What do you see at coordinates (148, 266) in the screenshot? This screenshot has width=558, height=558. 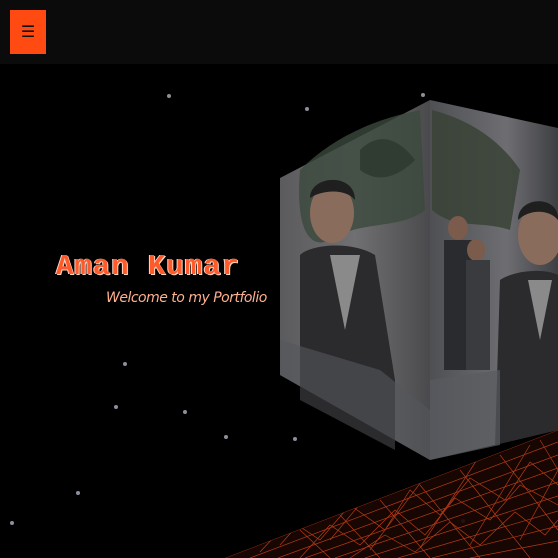 I see `hero-name-title: Aman Kumar` at bounding box center [148, 266].